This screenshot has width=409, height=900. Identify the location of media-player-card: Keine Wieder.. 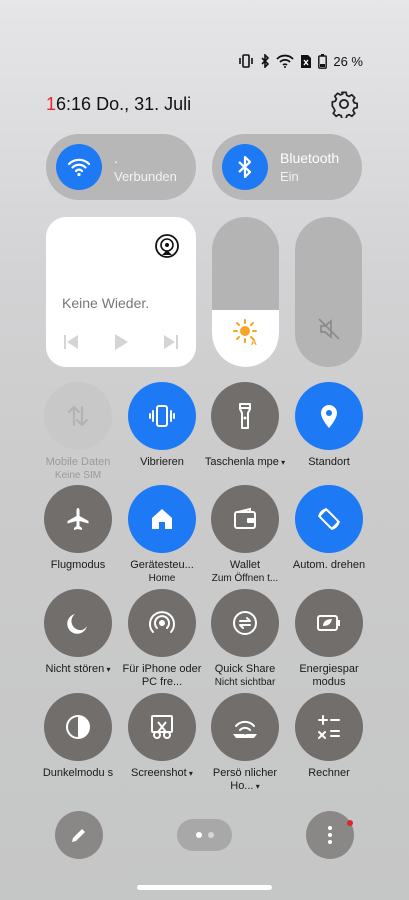
(121, 292).